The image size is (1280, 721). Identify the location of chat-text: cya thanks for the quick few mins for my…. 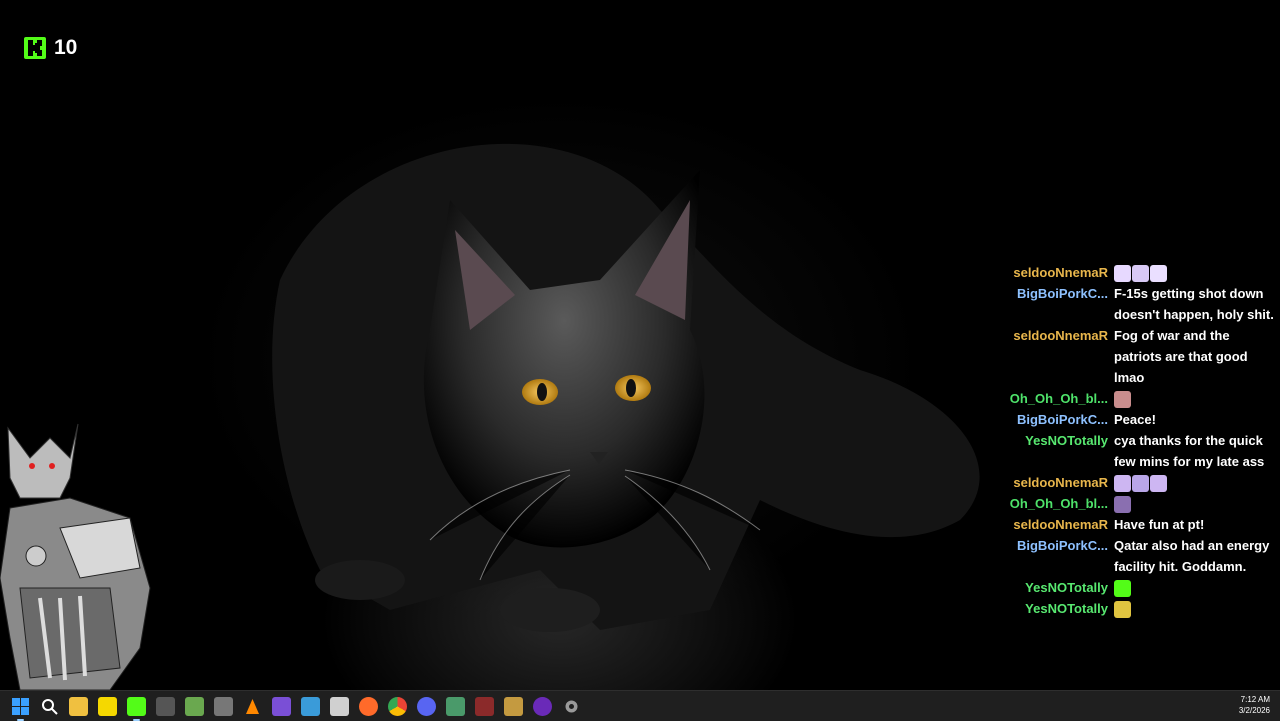
(1195, 451).